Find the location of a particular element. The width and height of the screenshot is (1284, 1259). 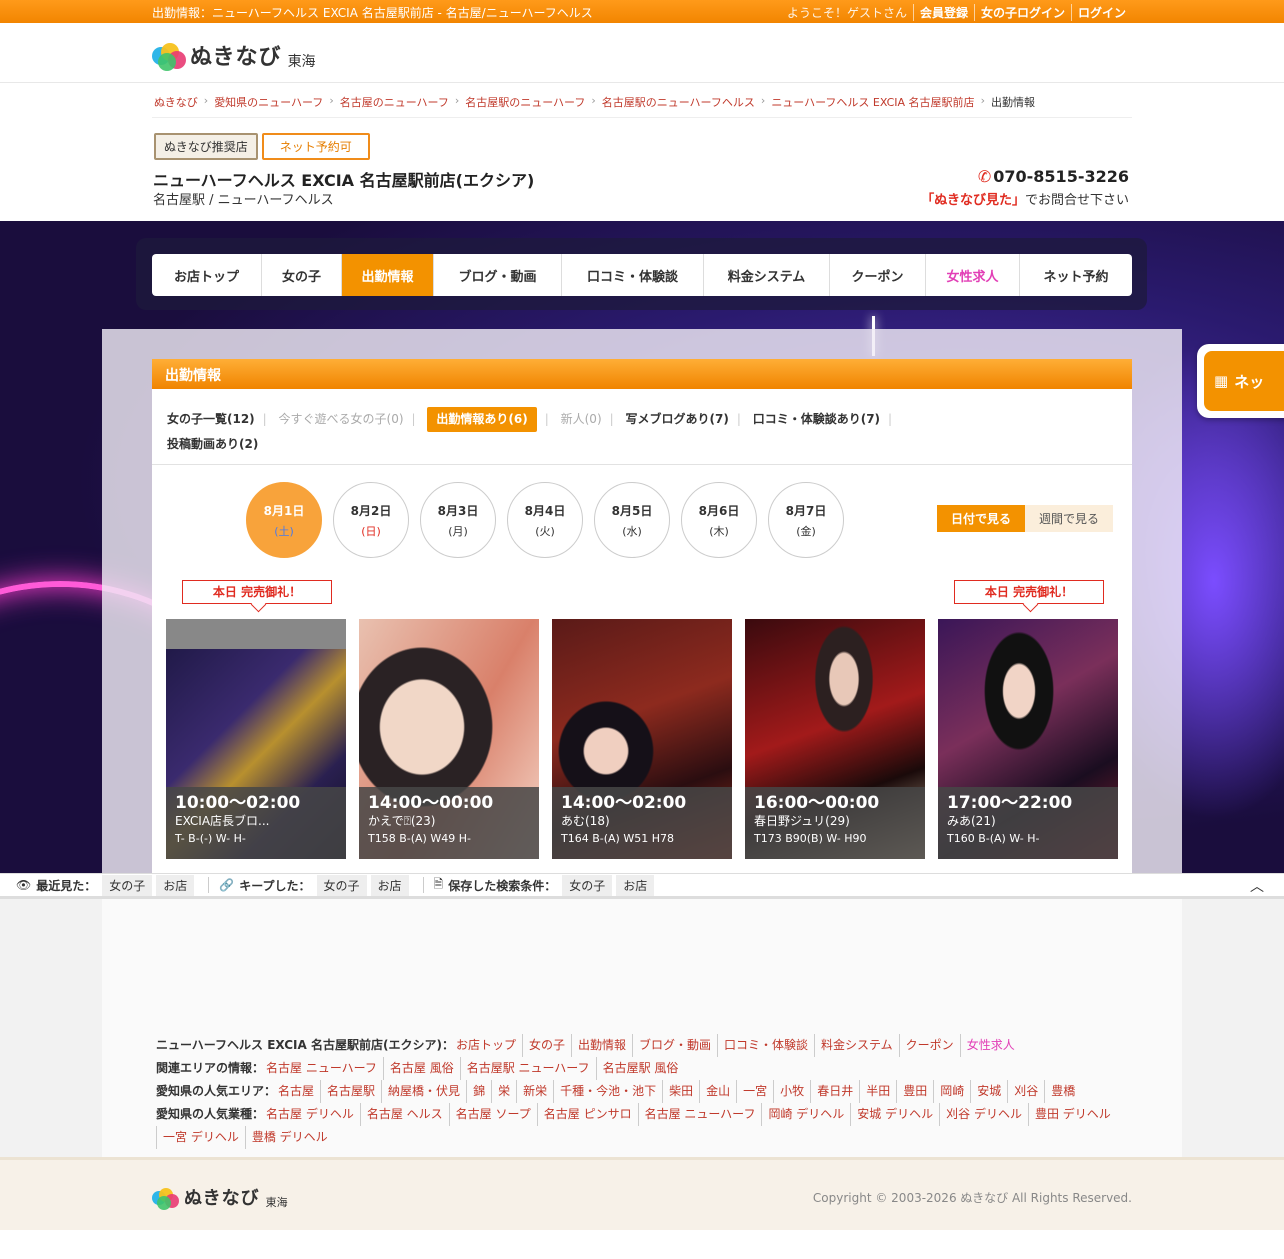

related-link: 錦 is located at coordinates (478, 1091).